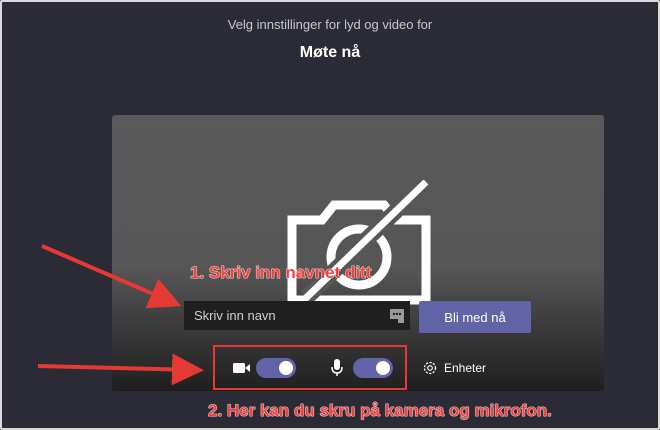 The height and width of the screenshot is (430, 660). Describe the element at coordinates (281, 273) in the screenshot. I see `annotation-step-1: 1. Skriv inn navnet ditt` at that location.